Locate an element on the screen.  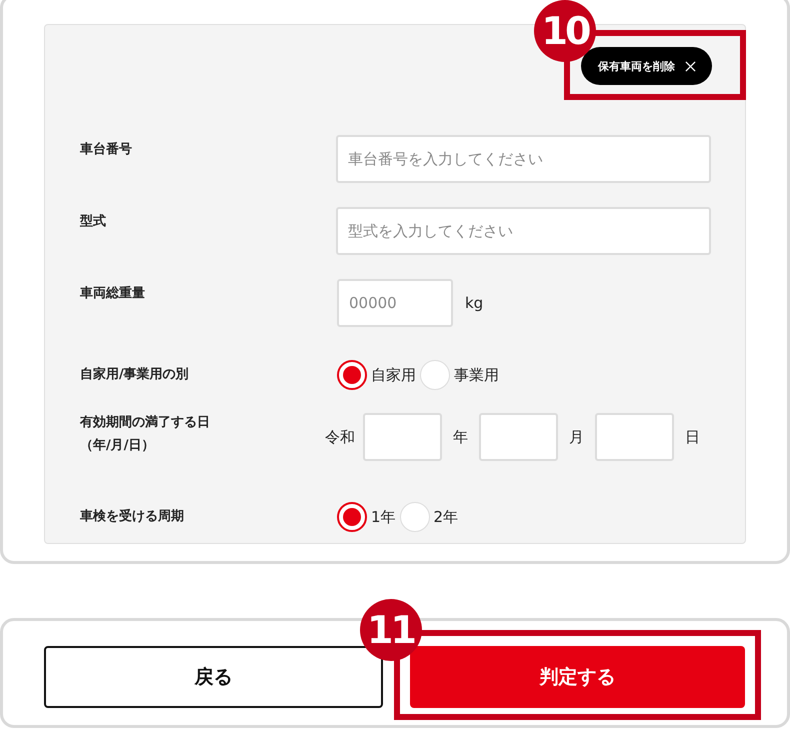
radio-option: 1年 is located at coordinates (366, 517).